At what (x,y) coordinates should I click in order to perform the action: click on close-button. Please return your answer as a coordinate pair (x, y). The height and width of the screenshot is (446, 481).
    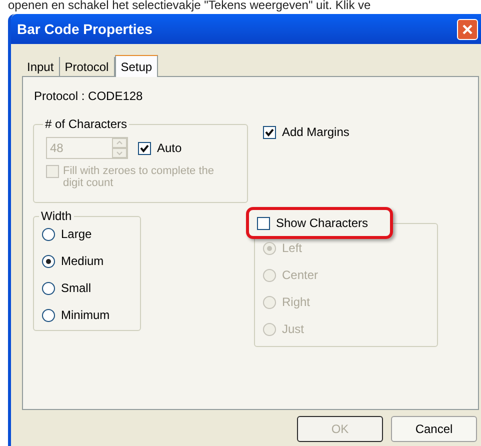
    Looking at the image, I should click on (467, 29).